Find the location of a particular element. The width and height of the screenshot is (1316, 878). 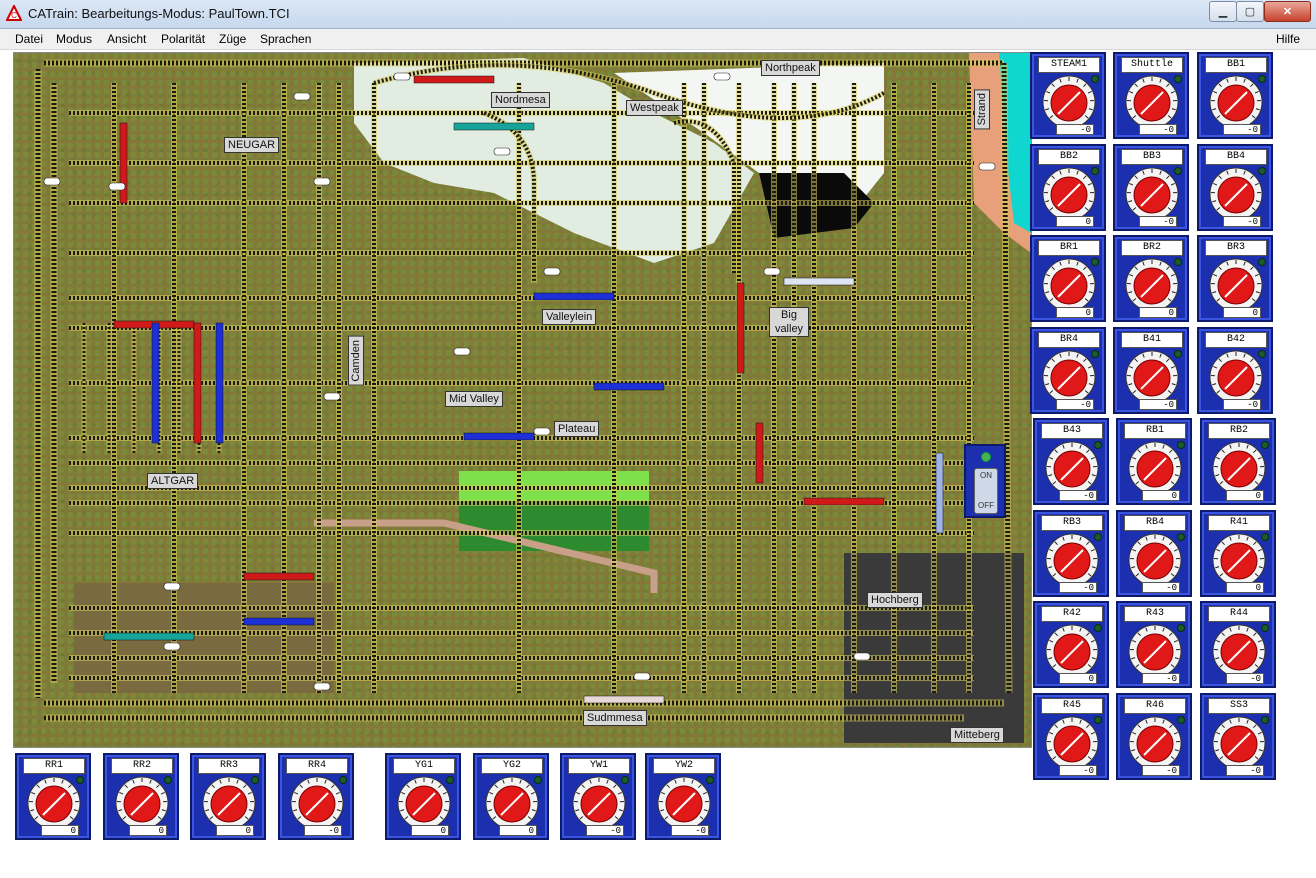

throttle-yw2: YW2 -0 is located at coordinates (683, 796).